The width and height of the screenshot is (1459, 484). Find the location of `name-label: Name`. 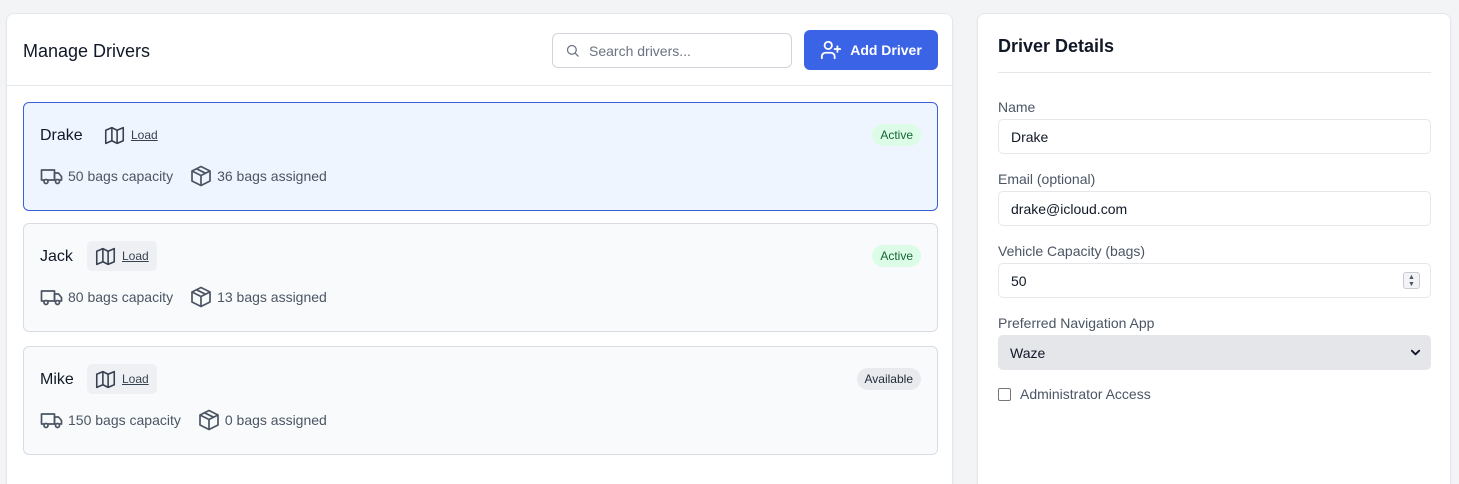

name-label: Name is located at coordinates (1017, 107).